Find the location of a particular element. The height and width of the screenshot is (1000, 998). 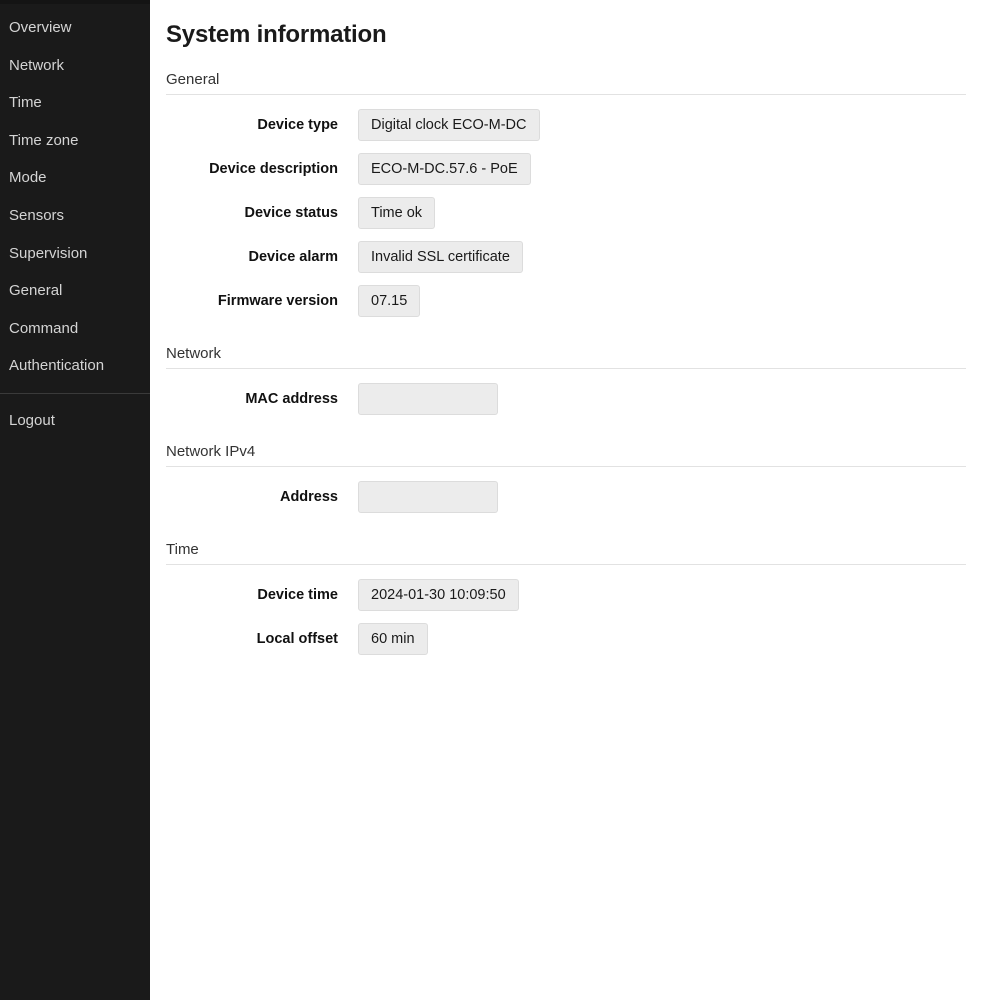

sidebar-item-time-zone: Time zone is located at coordinates (75, 141).